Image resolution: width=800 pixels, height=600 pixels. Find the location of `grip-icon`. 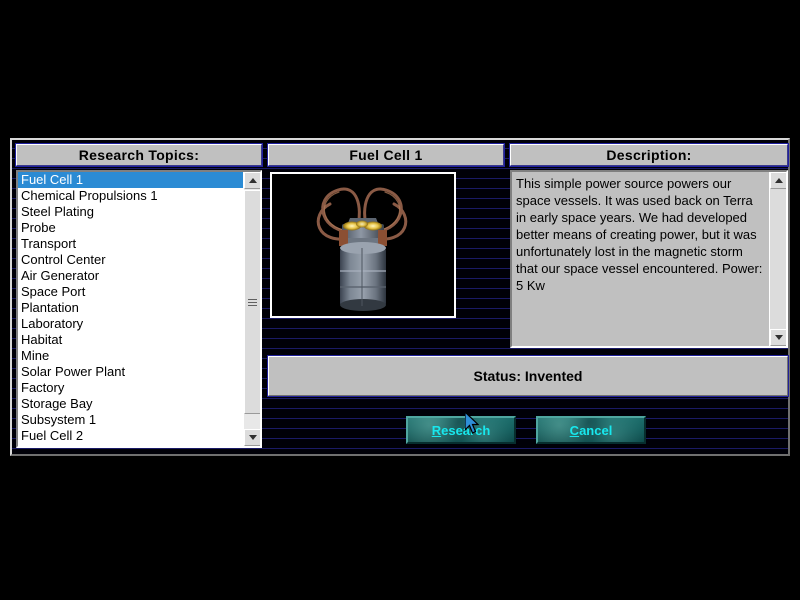

grip-icon is located at coordinates (252, 302).